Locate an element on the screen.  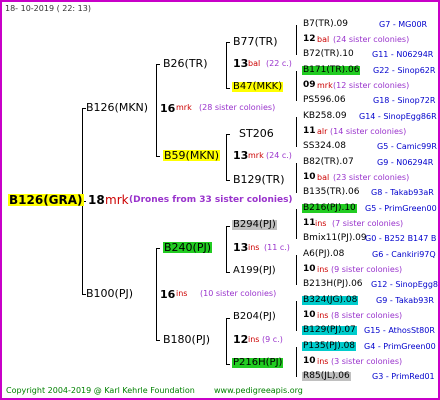
gen2-queen: B26(TR) is located at coordinates (185, 63).